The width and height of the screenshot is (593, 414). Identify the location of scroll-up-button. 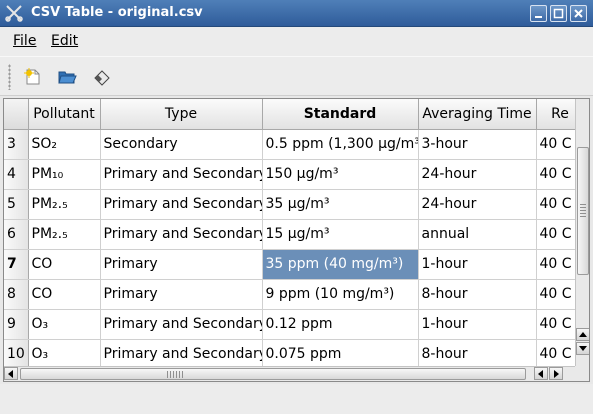
(582, 334).